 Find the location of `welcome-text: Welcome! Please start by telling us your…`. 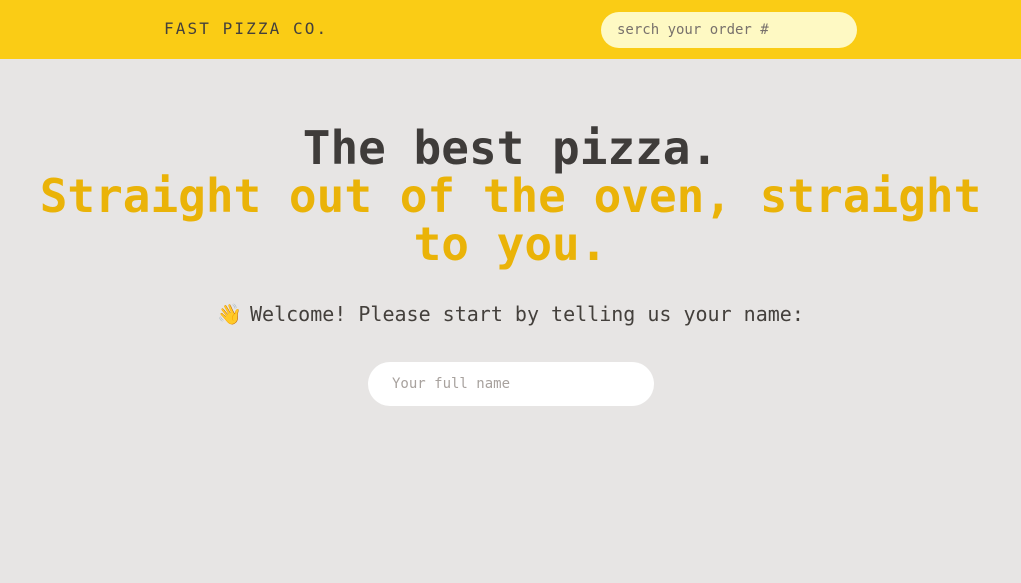

welcome-text: Welcome! Please start by telling us your… is located at coordinates (527, 314).